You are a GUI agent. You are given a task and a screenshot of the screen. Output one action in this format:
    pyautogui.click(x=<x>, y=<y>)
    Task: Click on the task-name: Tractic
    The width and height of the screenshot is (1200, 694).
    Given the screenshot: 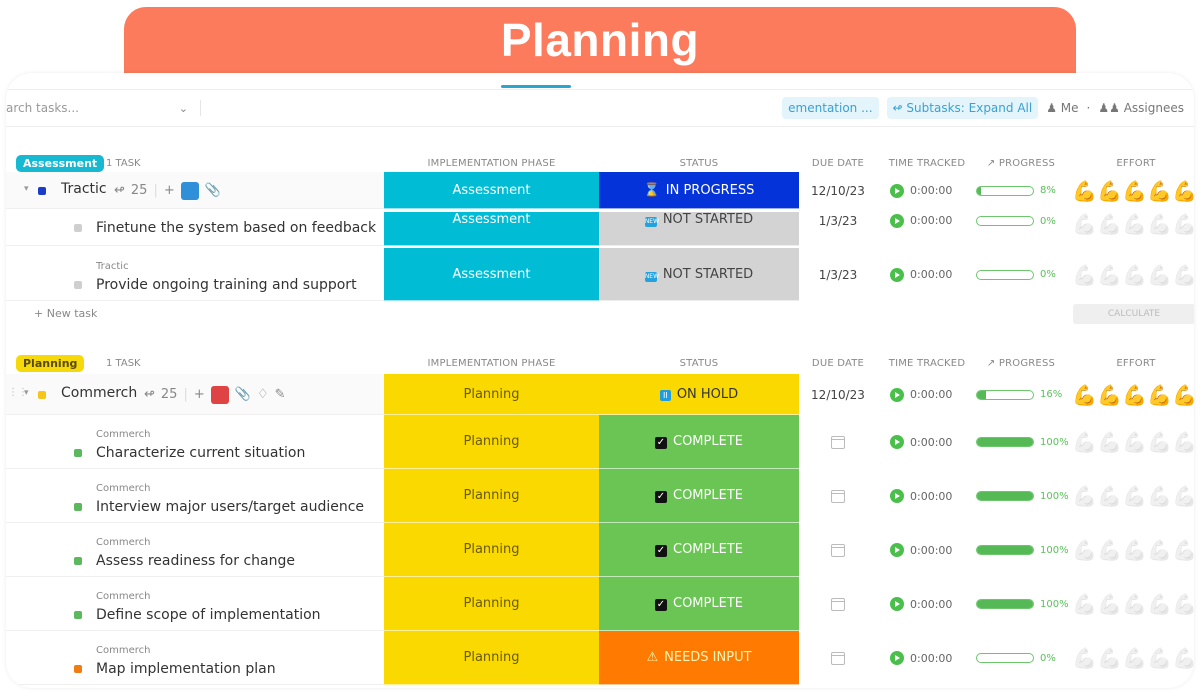 What is the action you would take?
    pyautogui.click(x=84, y=189)
    